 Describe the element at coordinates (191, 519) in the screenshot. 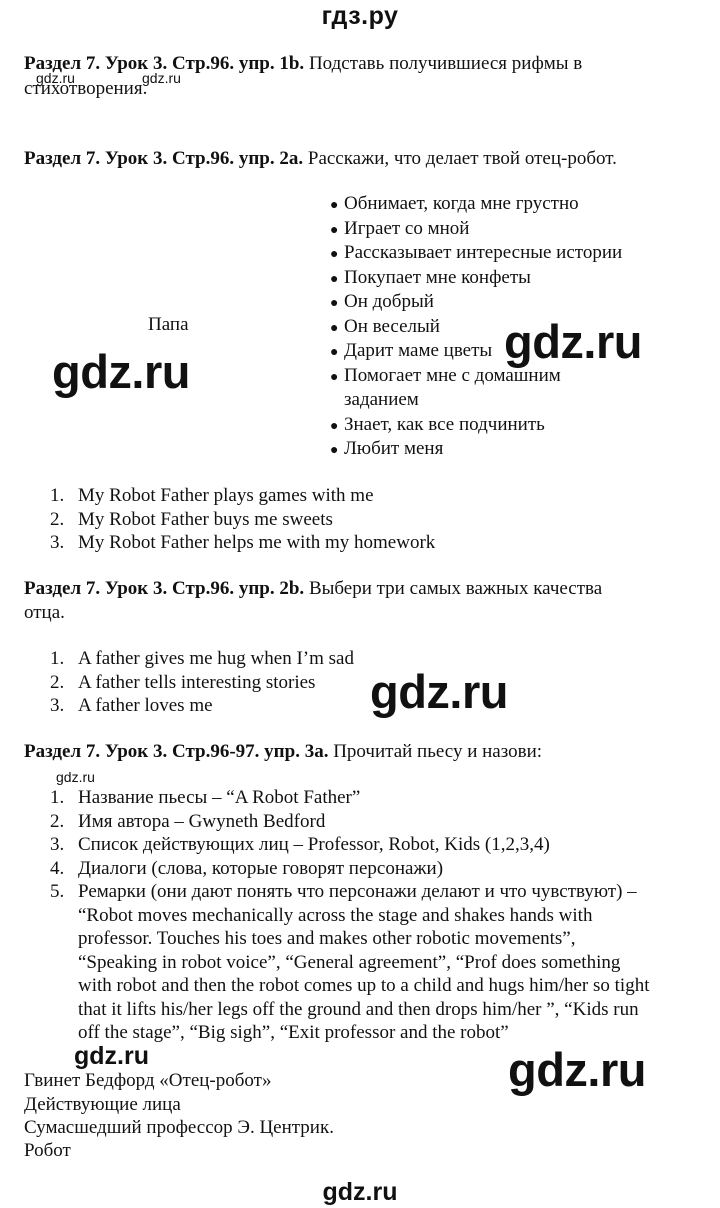

I see `answer-item: 2. My Robot Father buys me sweets` at that location.